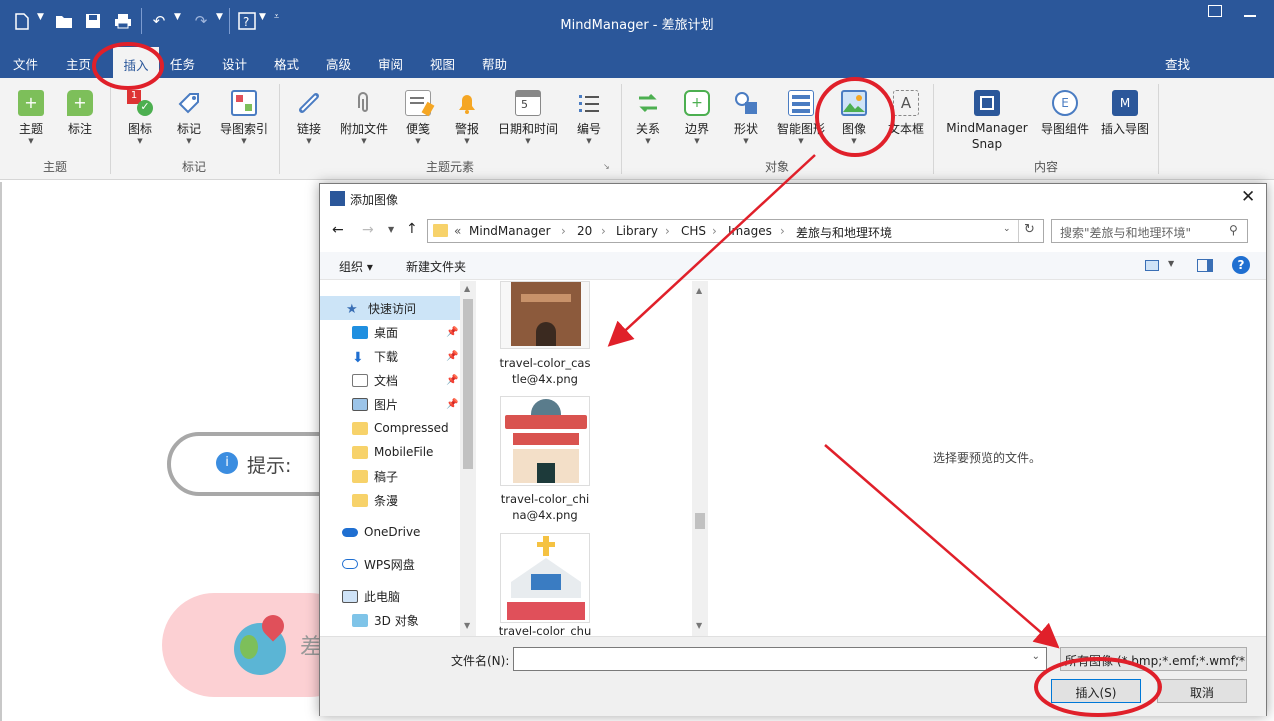 This screenshot has width=1274, height=721. I want to click on annotation-circle-insert-tab, so click(128, 66).